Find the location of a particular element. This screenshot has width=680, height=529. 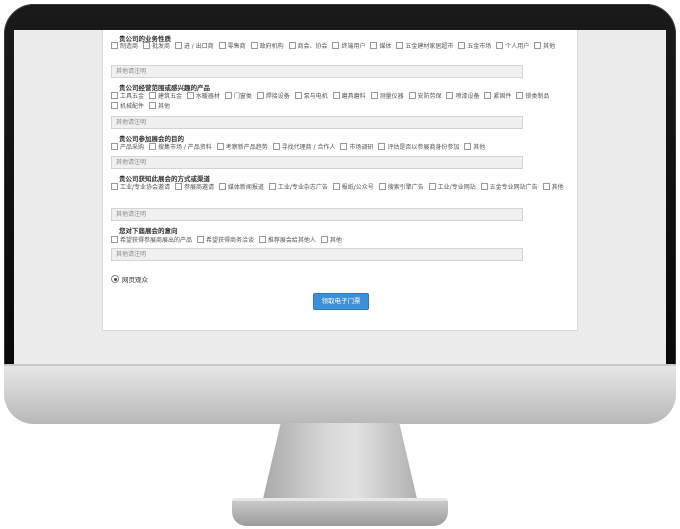

monitor-base is located at coordinates (340, 512).